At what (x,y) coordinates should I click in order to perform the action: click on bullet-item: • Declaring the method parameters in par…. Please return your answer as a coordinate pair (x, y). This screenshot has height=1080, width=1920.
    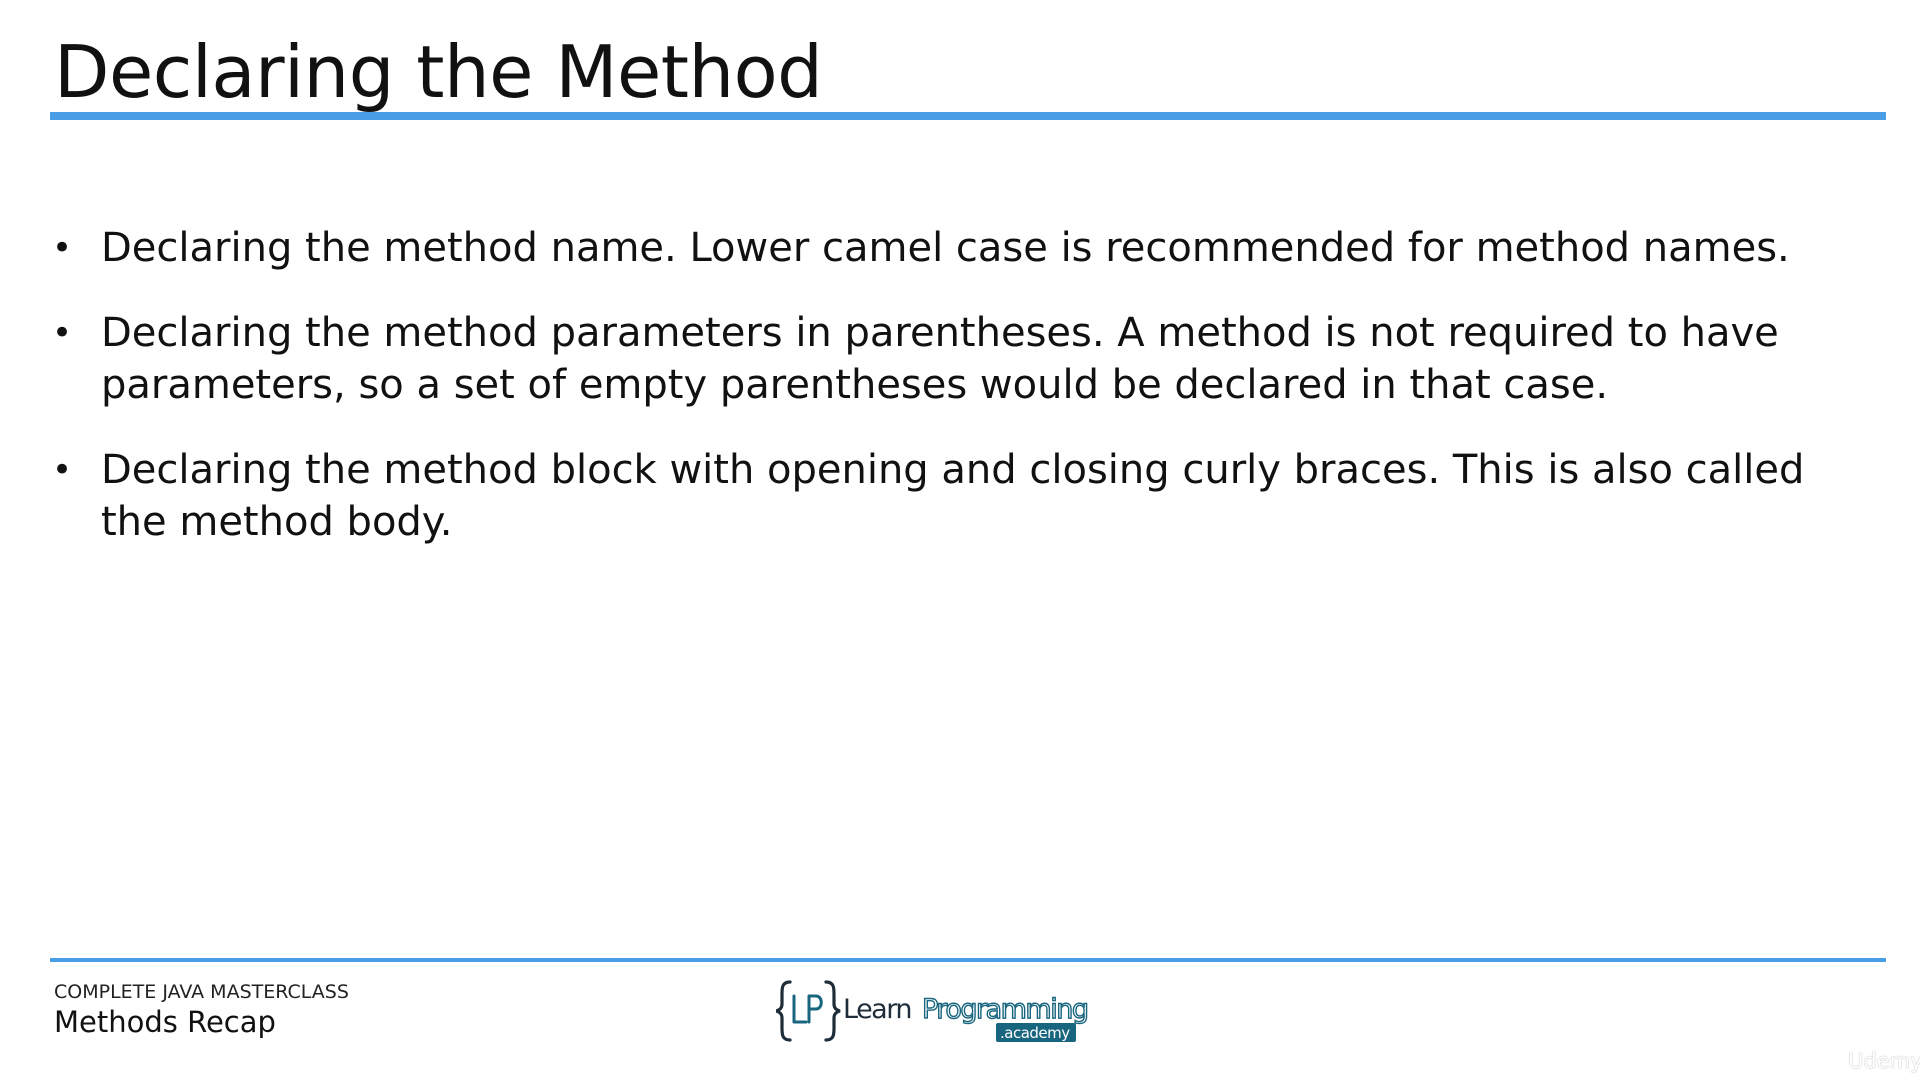
    Looking at the image, I should click on (962, 359).